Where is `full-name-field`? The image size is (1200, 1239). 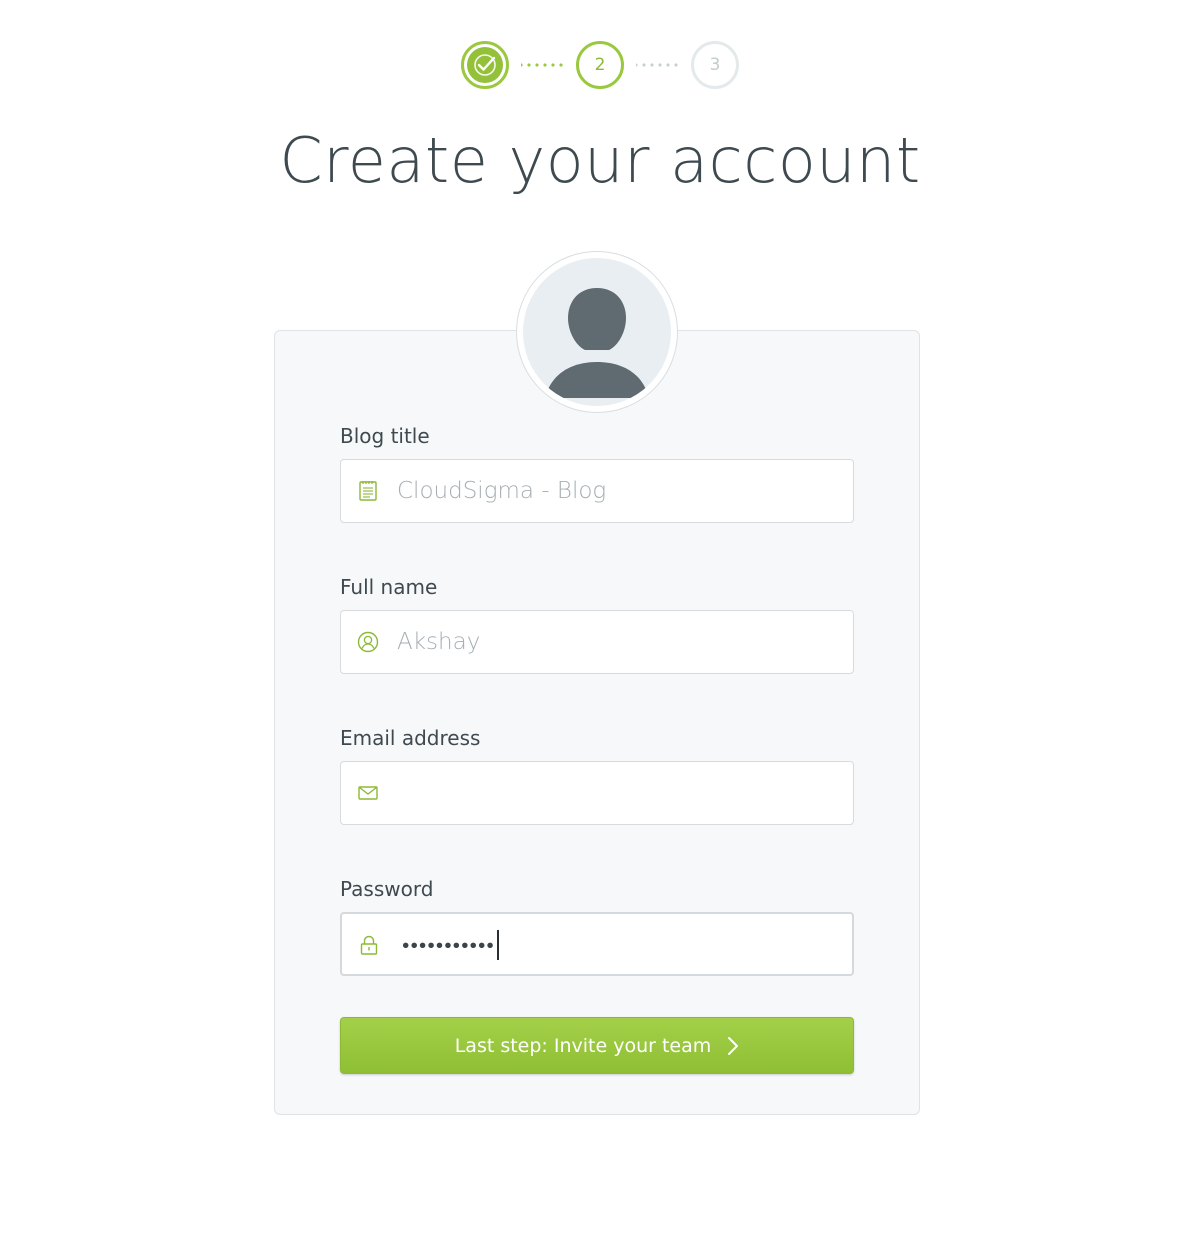 full-name-field is located at coordinates (597, 642).